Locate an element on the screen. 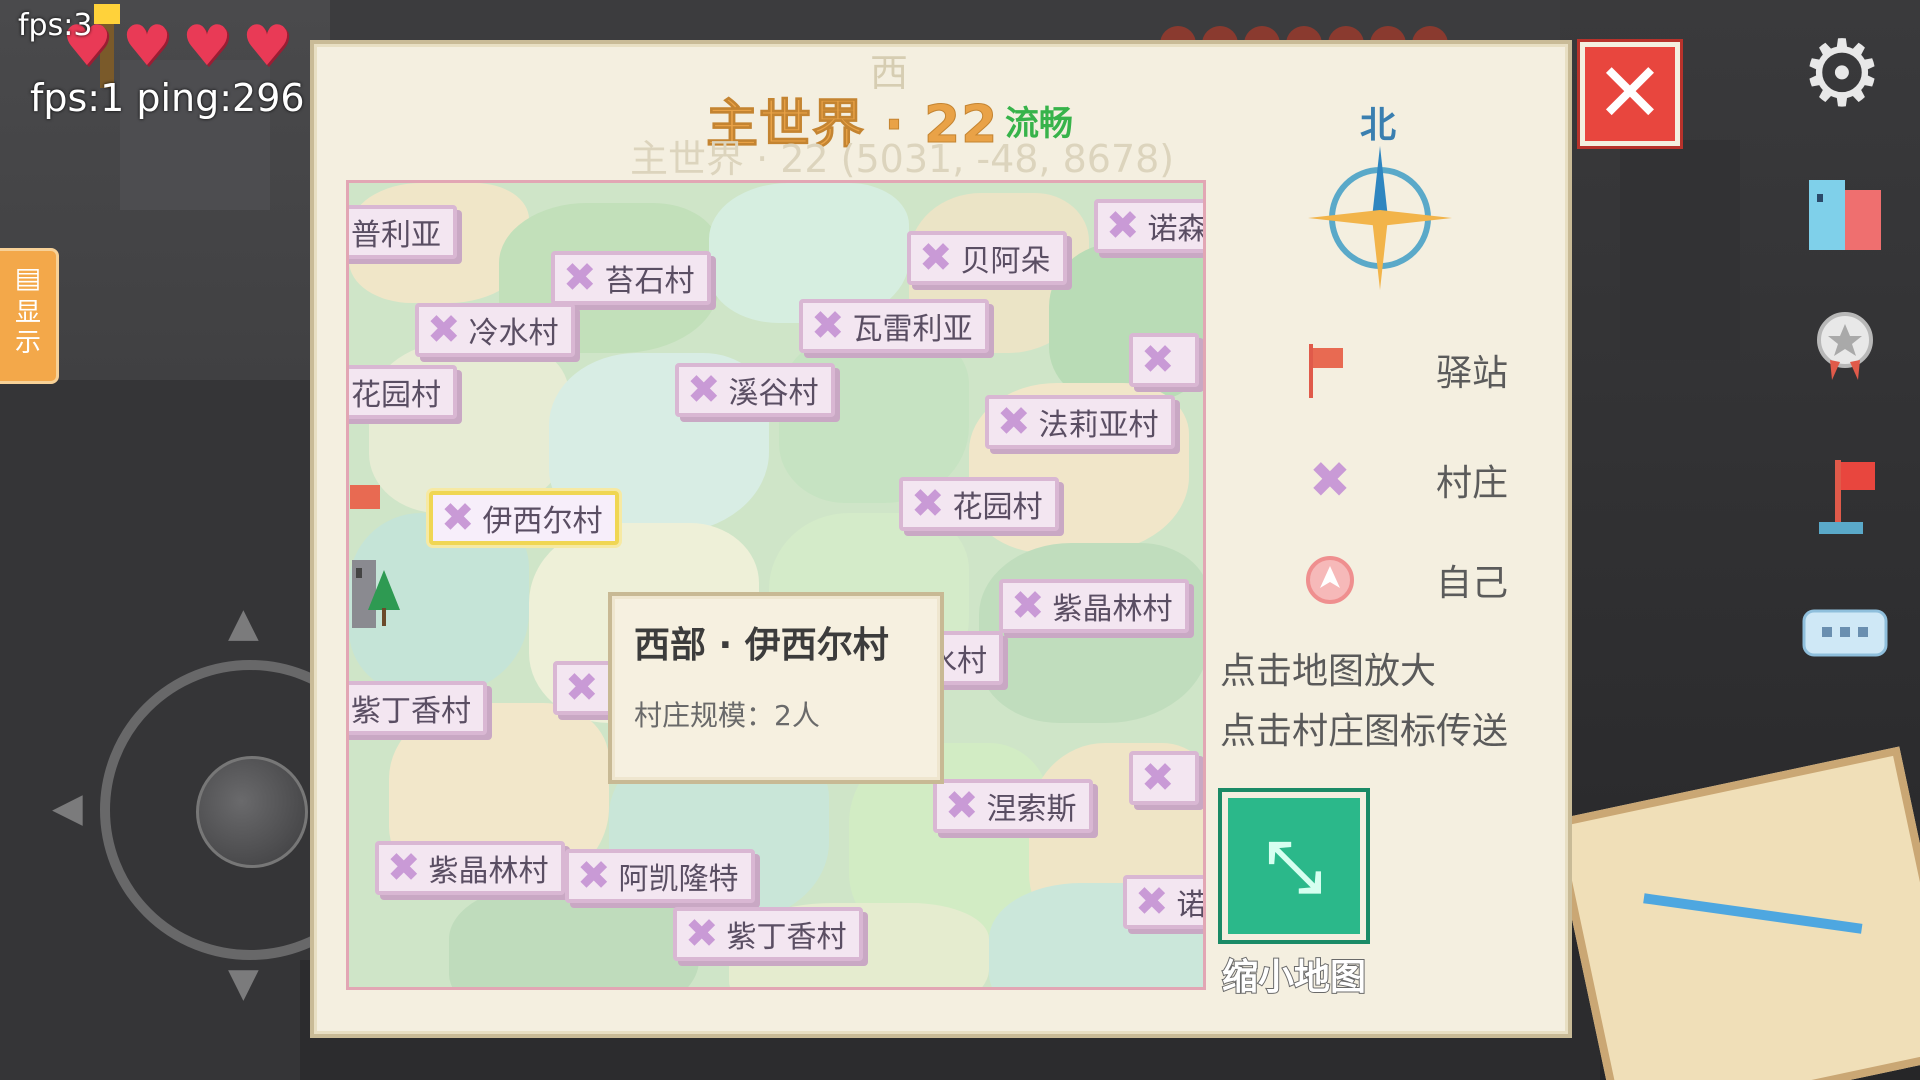 This screenshot has height=1080, width=1920. legend-label: 村庄 is located at coordinates (1472, 483).